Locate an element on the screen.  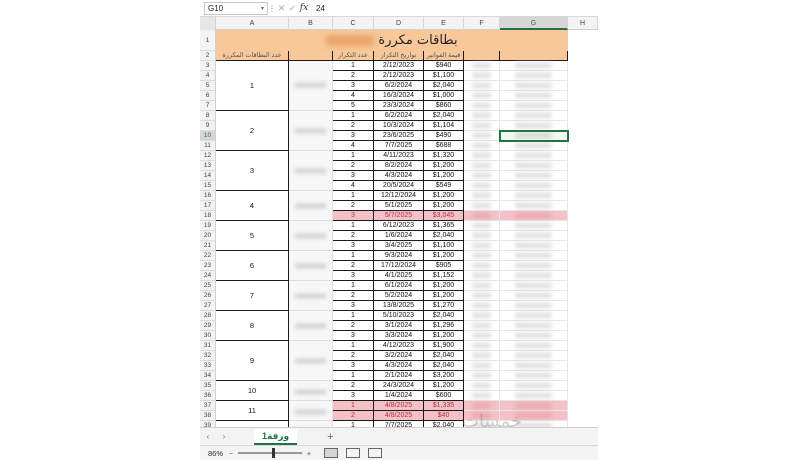
repeat-date-cell: 5/7/2025 is located at coordinates (399, 216).